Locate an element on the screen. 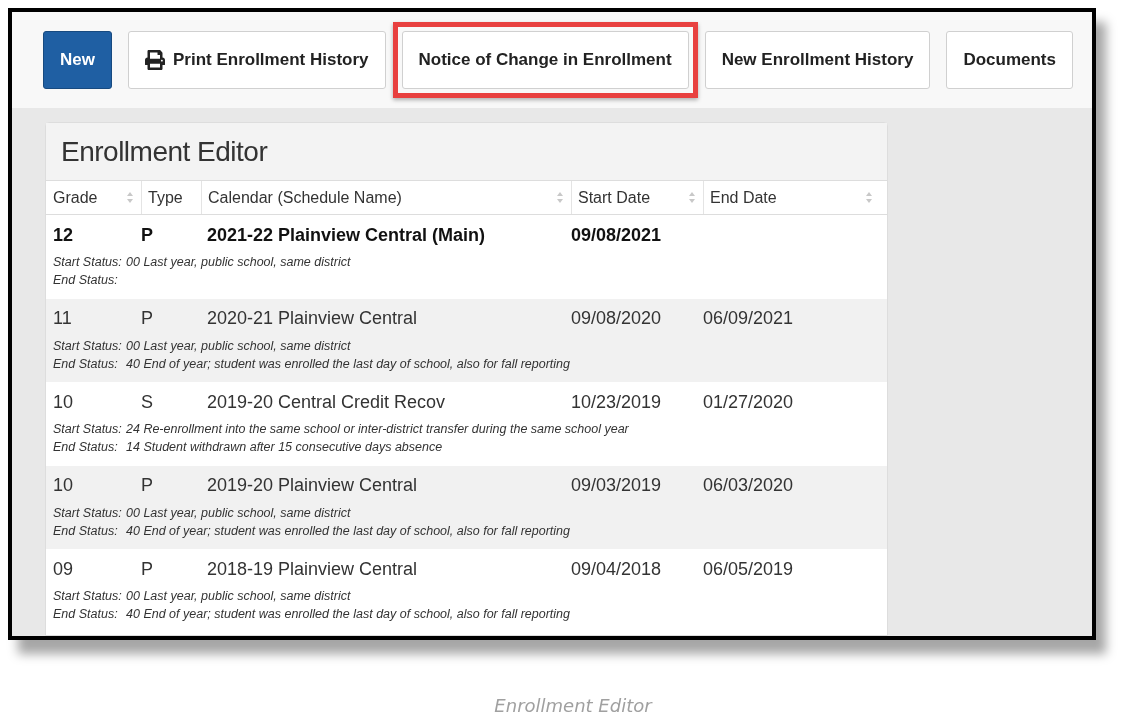 The image size is (1124, 717). table-cell: 09/04/2018 is located at coordinates (616, 568).